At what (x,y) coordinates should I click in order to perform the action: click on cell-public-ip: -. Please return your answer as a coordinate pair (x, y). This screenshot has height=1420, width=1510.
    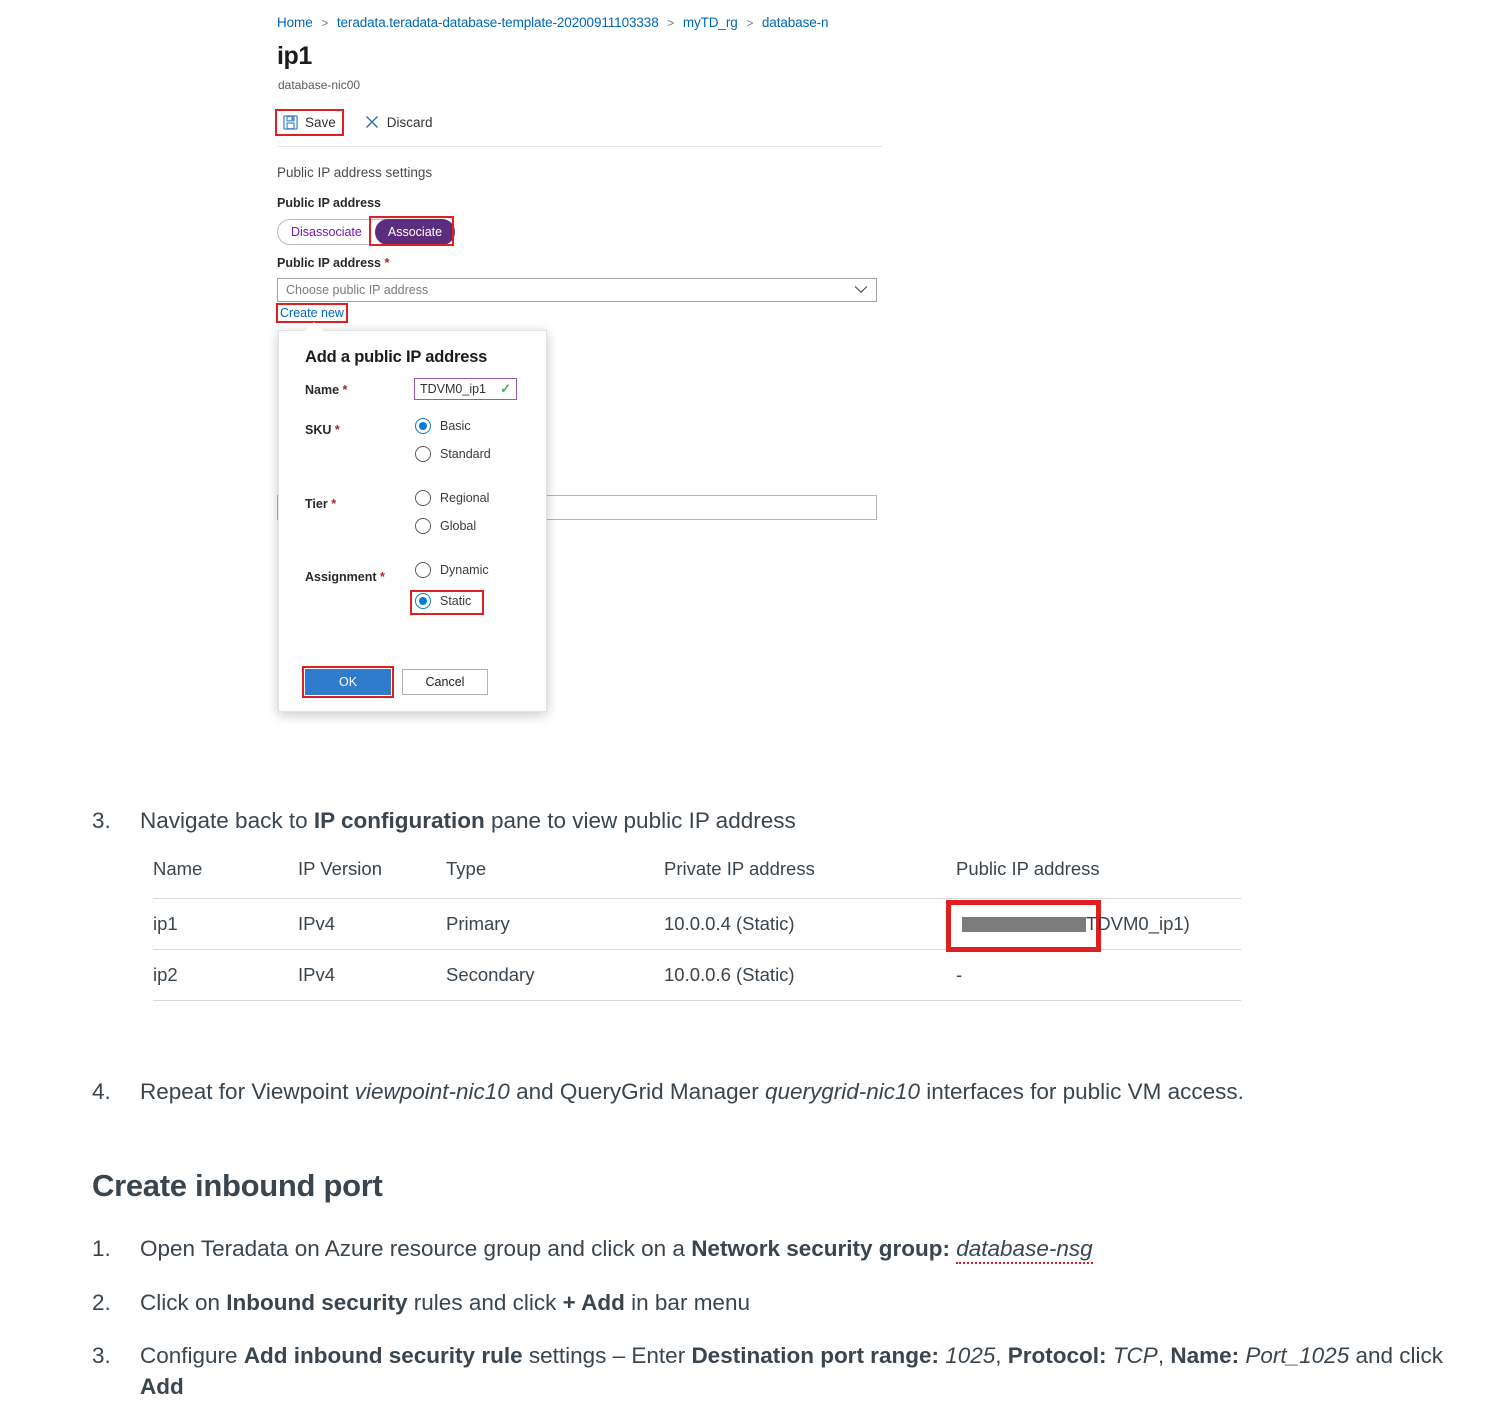
    Looking at the image, I should click on (1098, 975).